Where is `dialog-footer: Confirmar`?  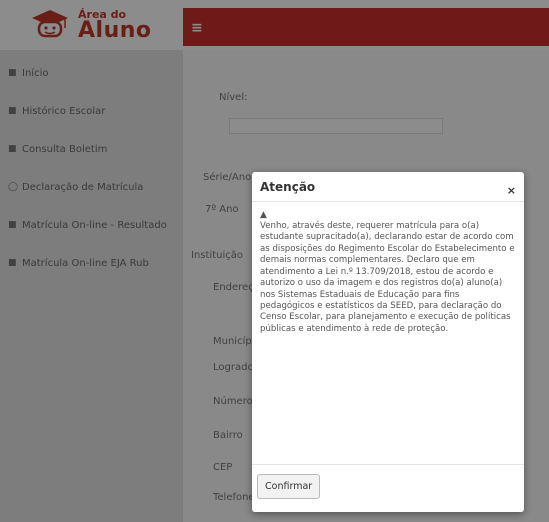 dialog-footer: Confirmar is located at coordinates (388, 488).